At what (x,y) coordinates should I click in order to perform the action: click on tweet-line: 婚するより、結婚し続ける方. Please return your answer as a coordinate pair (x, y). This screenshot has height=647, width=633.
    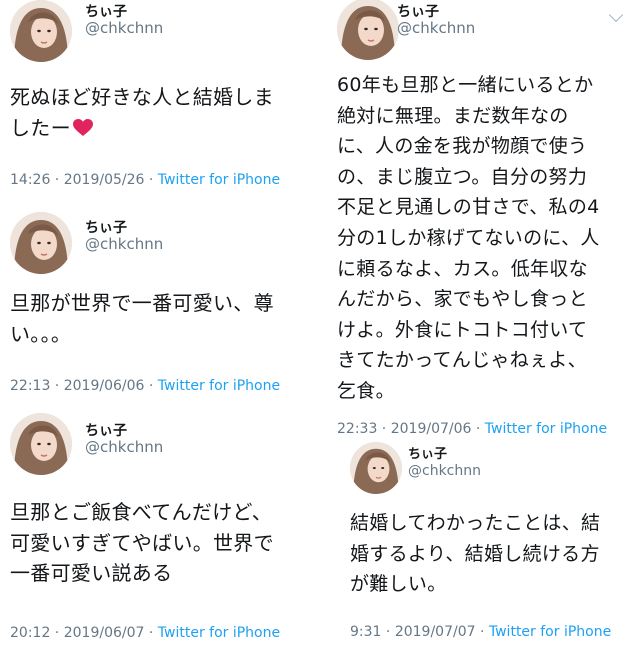
    Looking at the image, I should click on (475, 553).